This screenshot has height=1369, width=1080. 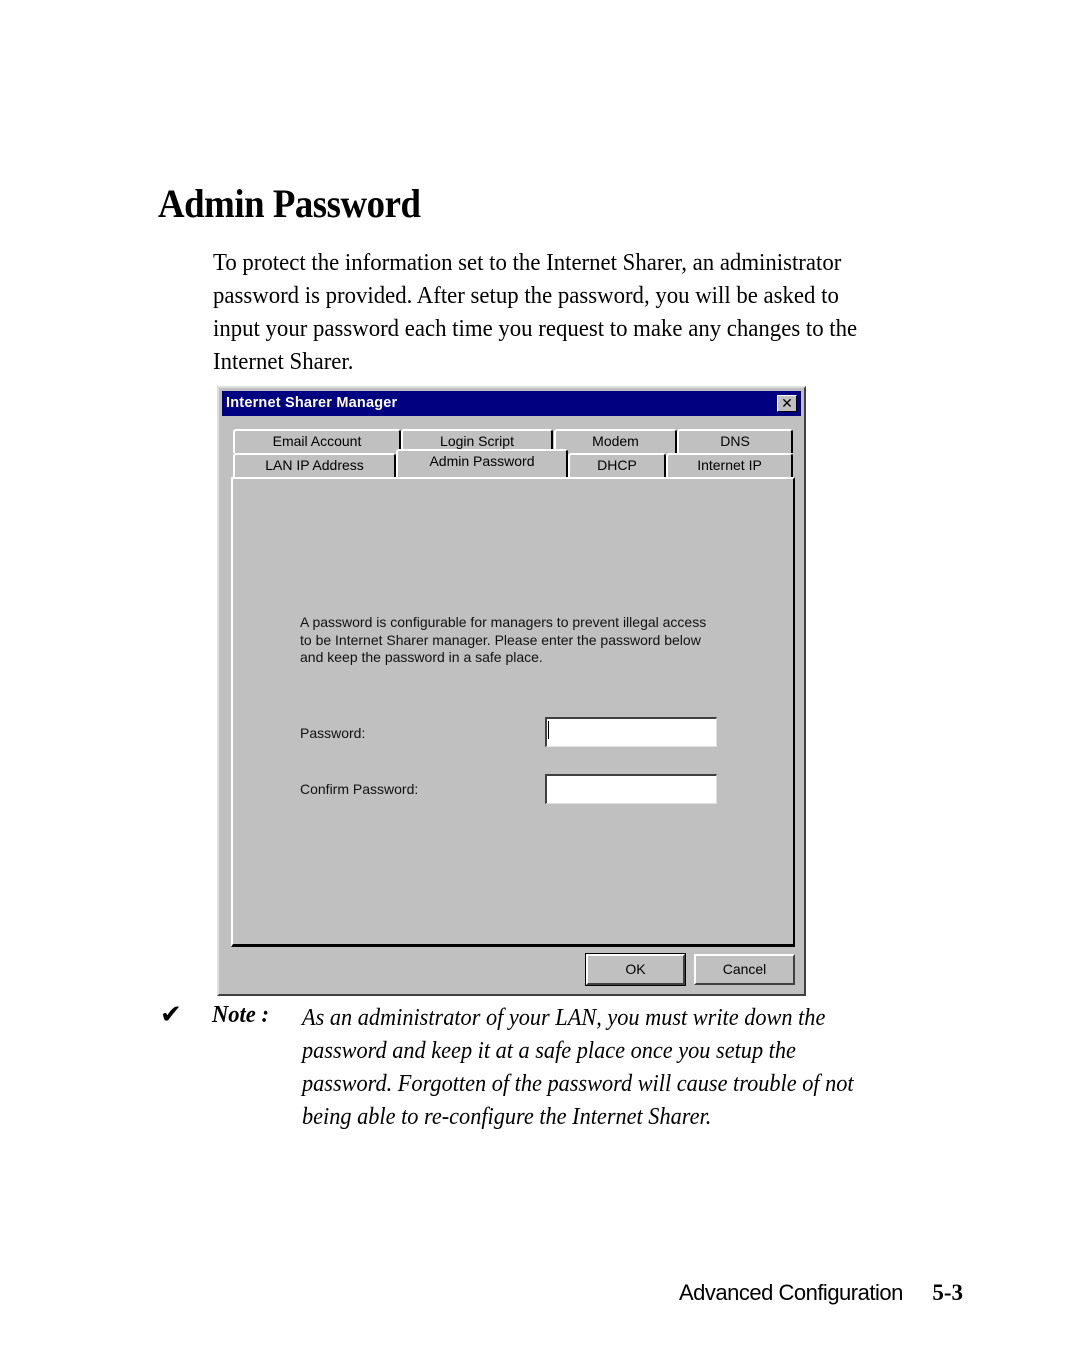 I want to click on footer-section-title: Advanced Configuration, so click(x=791, y=1292).